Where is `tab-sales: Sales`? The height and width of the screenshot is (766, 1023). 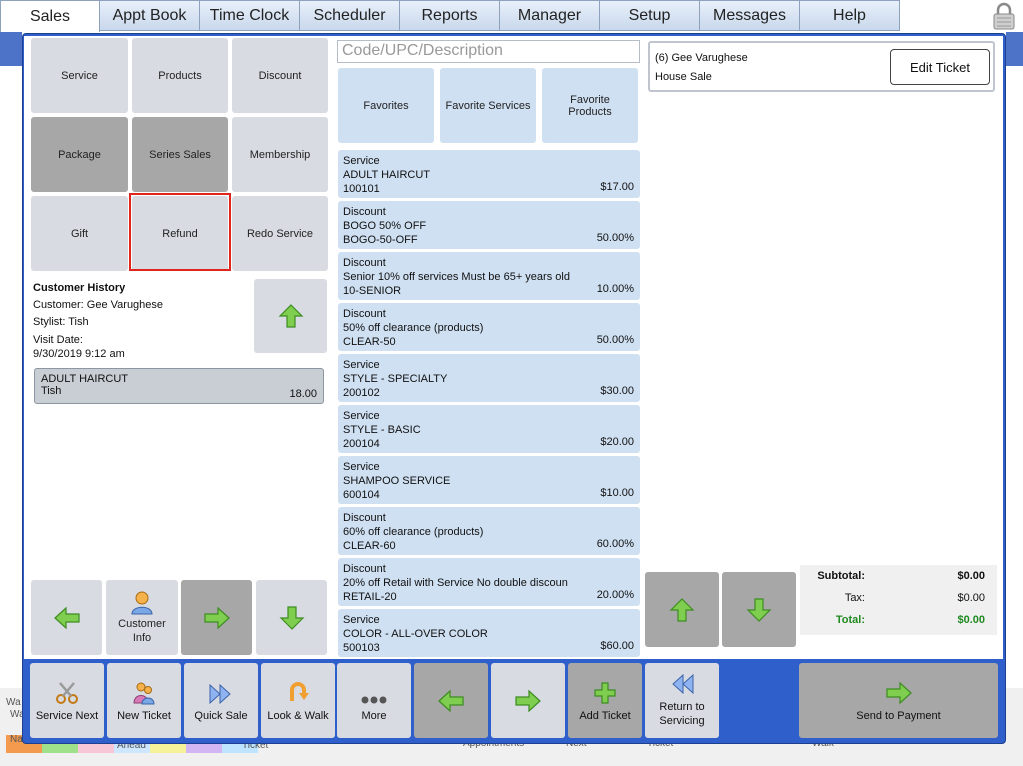 tab-sales: Sales is located at coordinates (50, 16).